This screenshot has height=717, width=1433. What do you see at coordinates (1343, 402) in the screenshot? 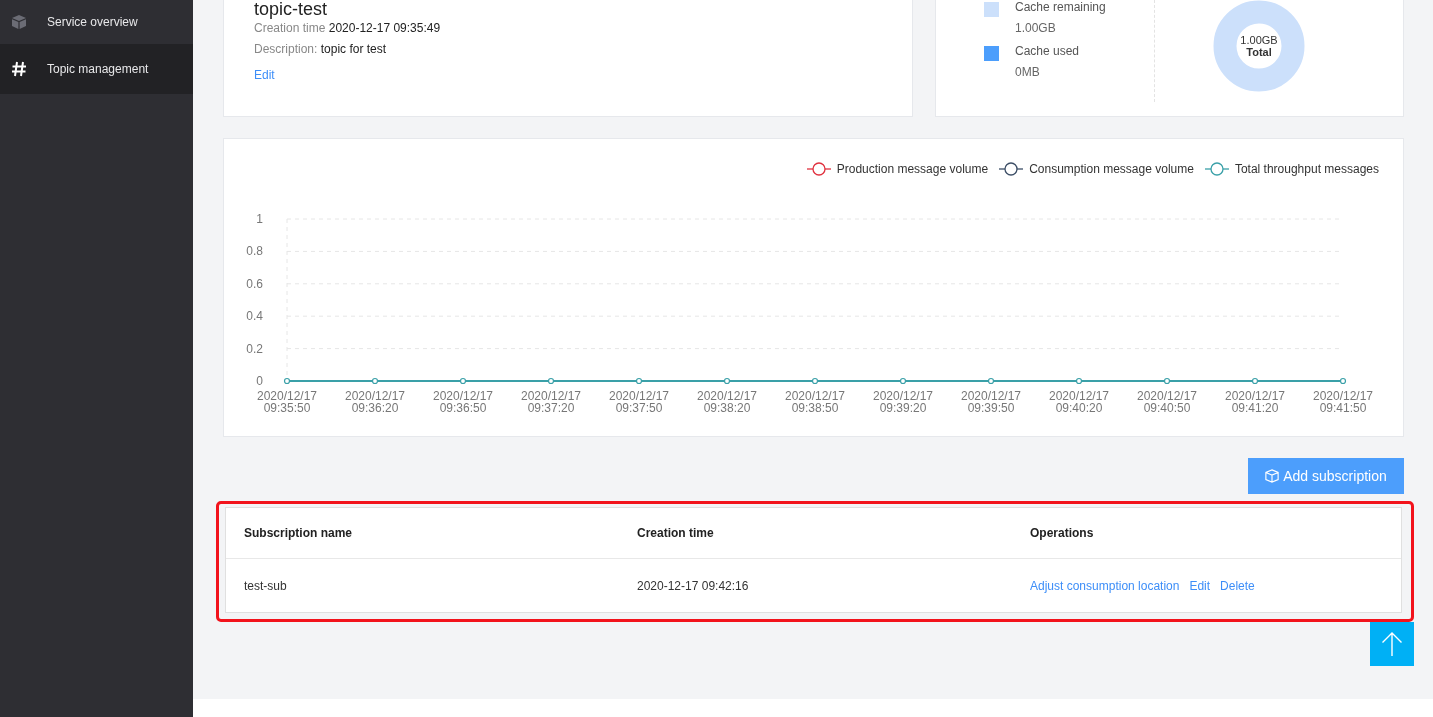
I see `x-tick-label: 2020/12/17 09:41:50` at bounding box center [1343, 402].